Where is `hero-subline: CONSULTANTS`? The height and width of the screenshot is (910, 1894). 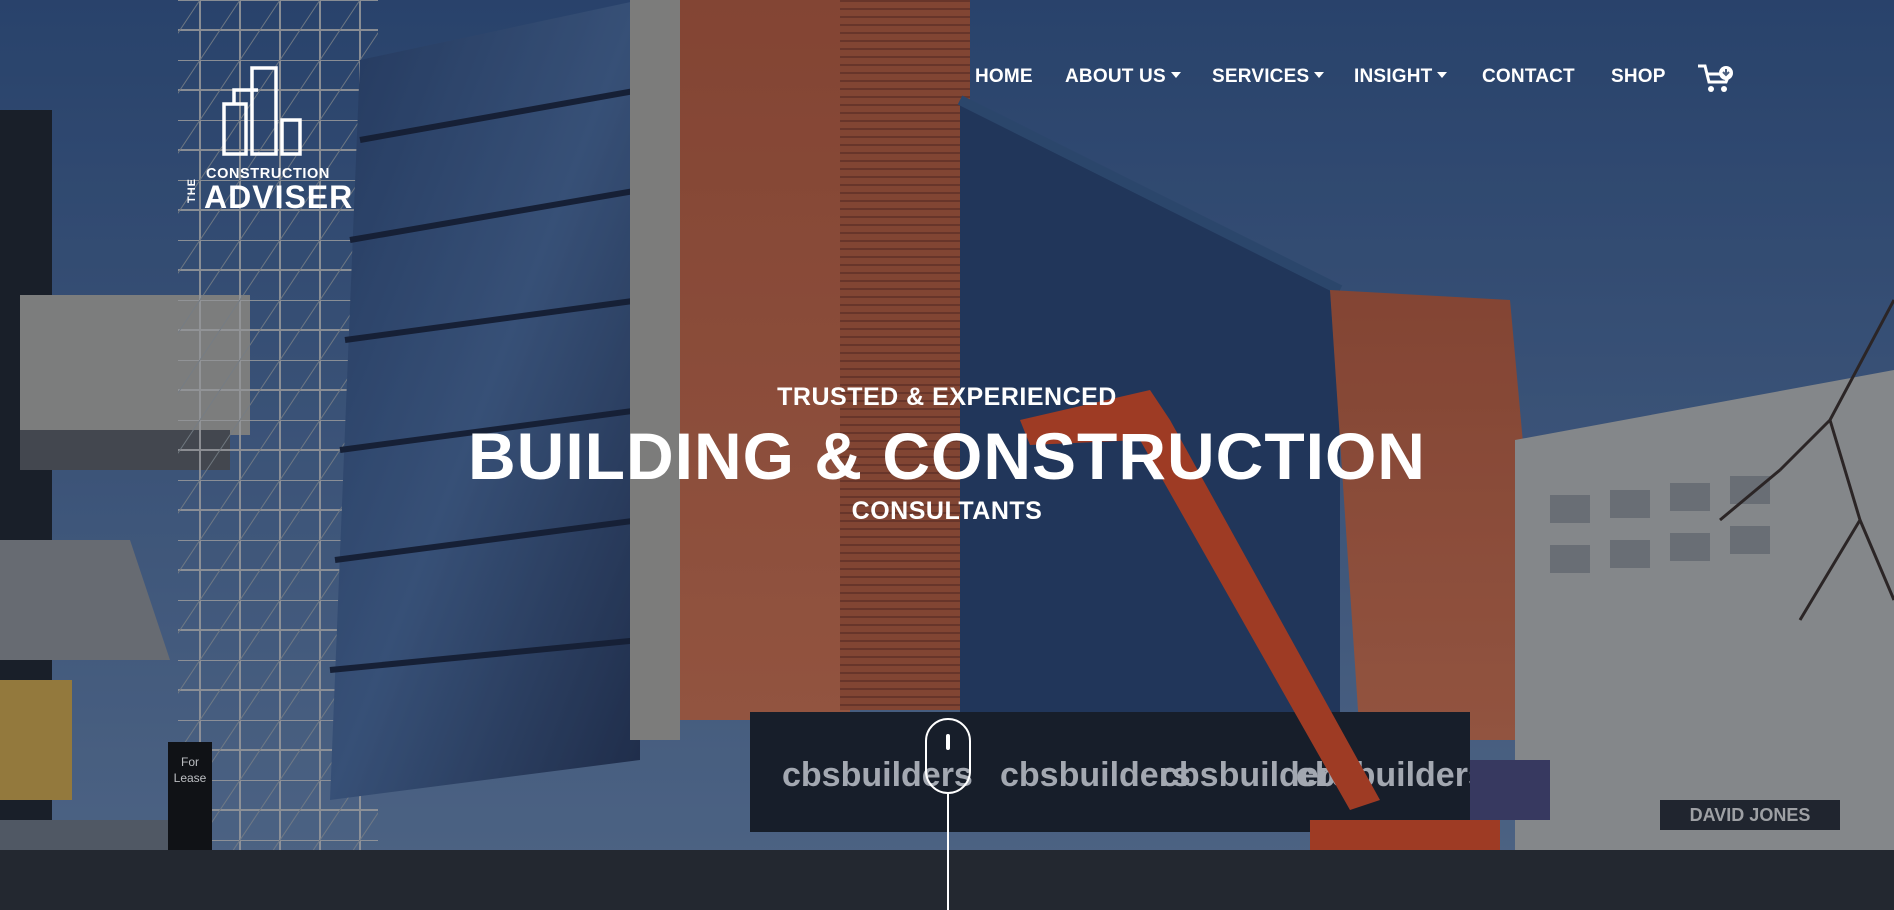 hero-subline: CONSULTANTS is located at coordinates (947, 511).